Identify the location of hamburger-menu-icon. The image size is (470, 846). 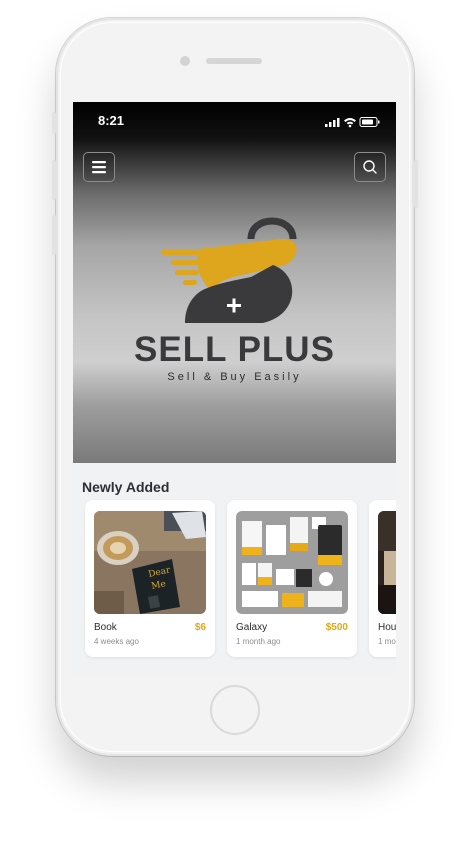
(99, 167).